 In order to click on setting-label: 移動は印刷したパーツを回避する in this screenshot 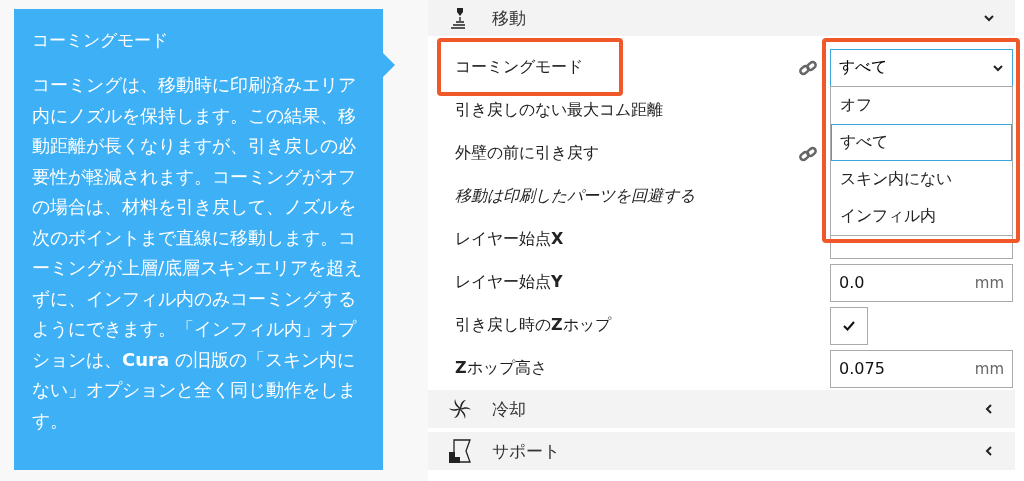, I will do `click(575, 196)`.